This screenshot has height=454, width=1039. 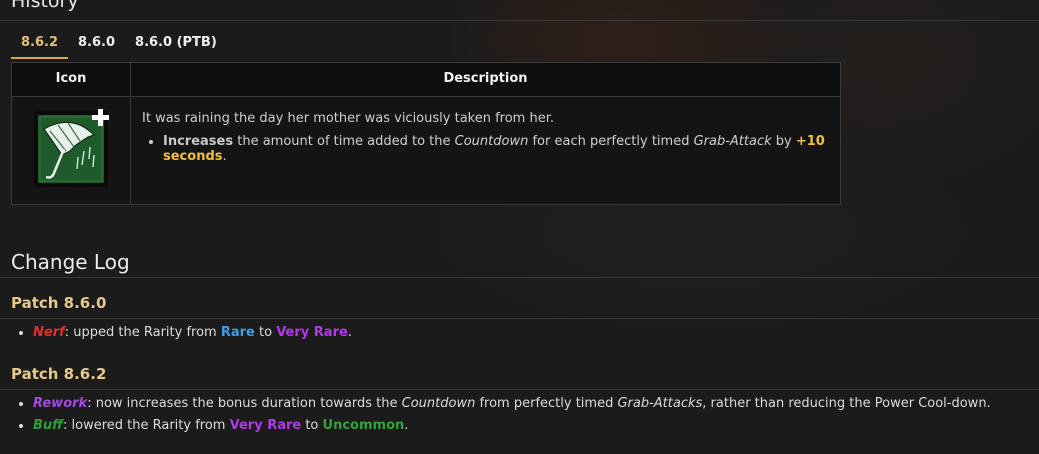 I want to click on patch-title: Patch 8.6.0, so click(x=59, y=303).